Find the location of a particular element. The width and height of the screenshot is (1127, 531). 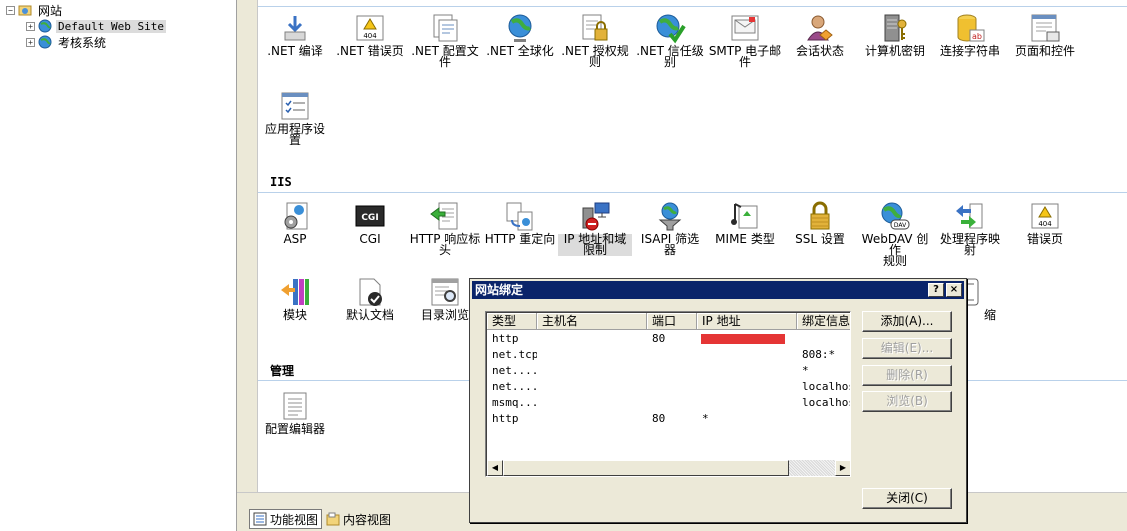

redirect-icon is located at coordinates (519, 216).